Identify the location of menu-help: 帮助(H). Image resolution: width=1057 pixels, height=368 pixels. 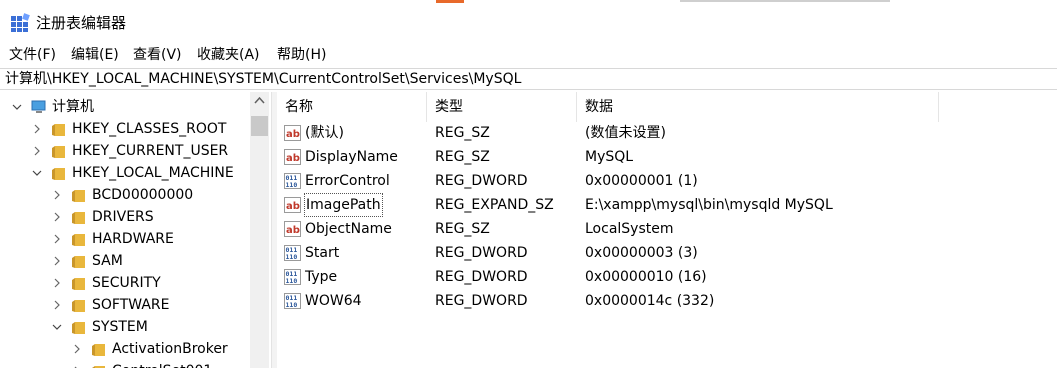
(301, 55).